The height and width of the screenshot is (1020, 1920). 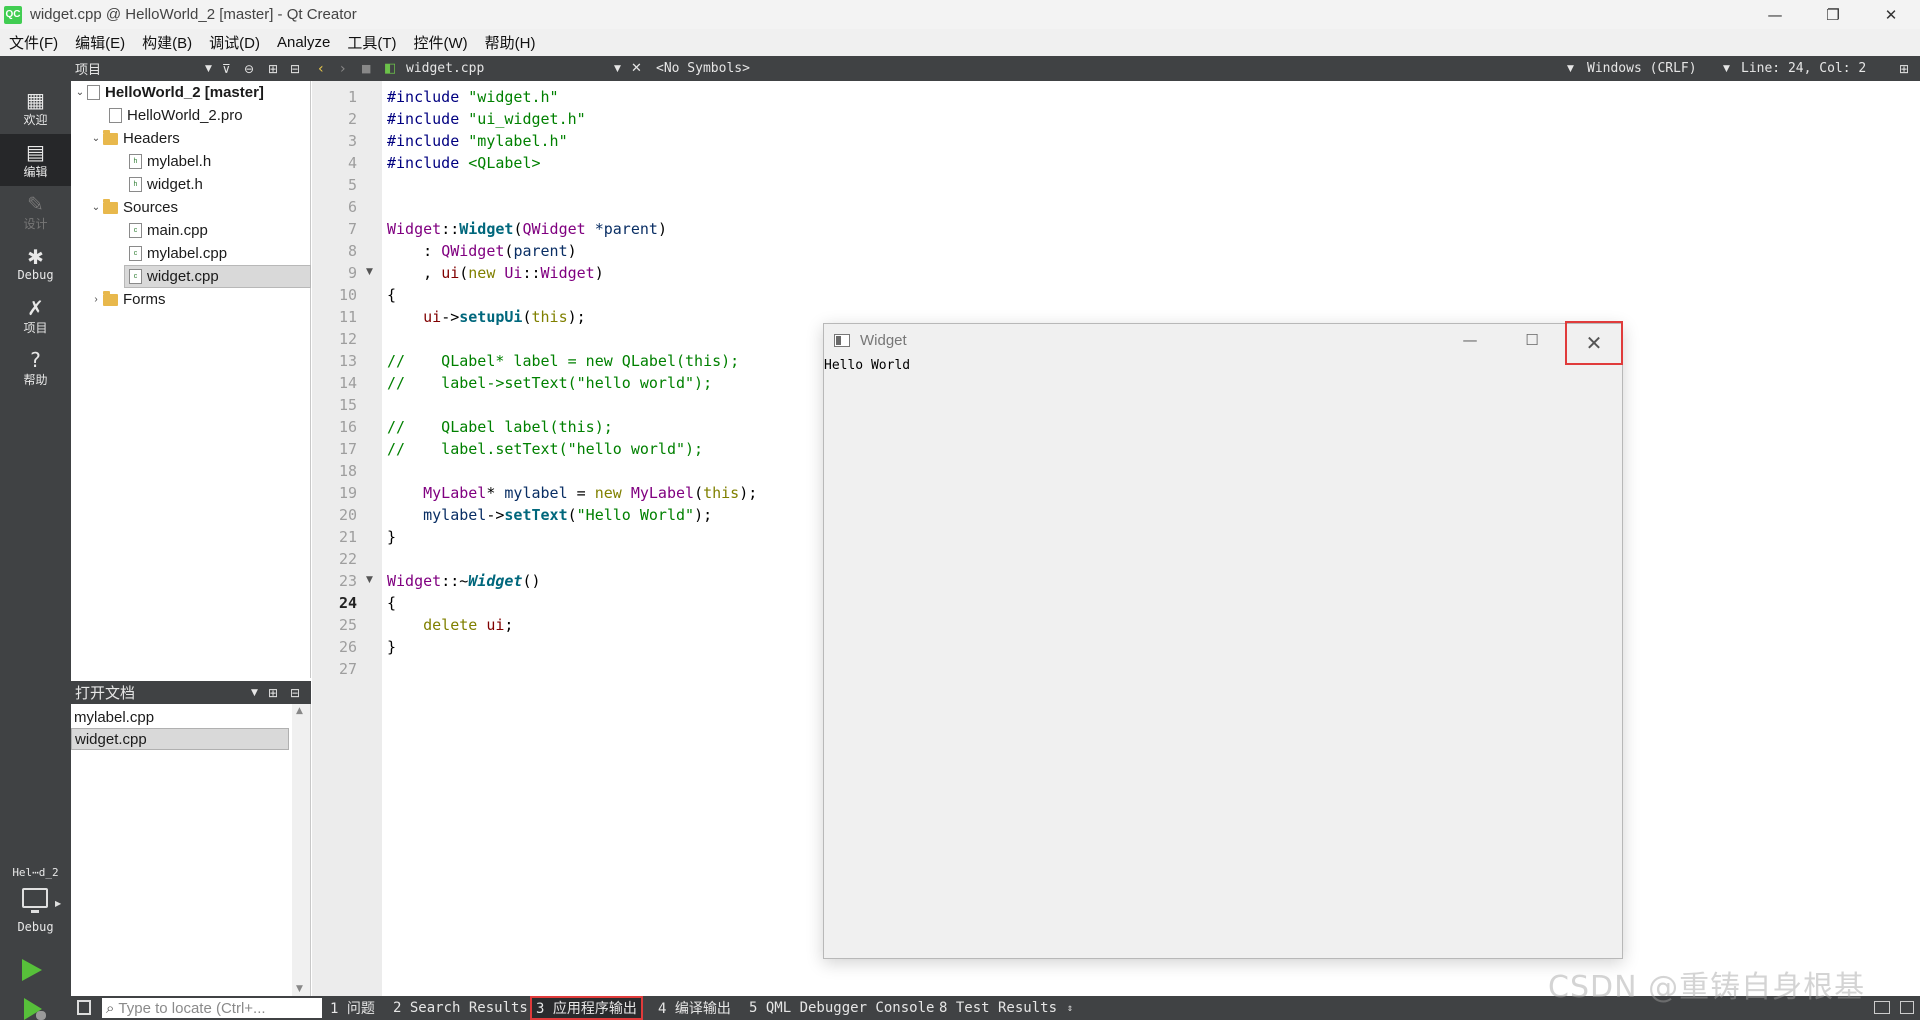 I want to click on window-icon, so click(x=842, y=340).